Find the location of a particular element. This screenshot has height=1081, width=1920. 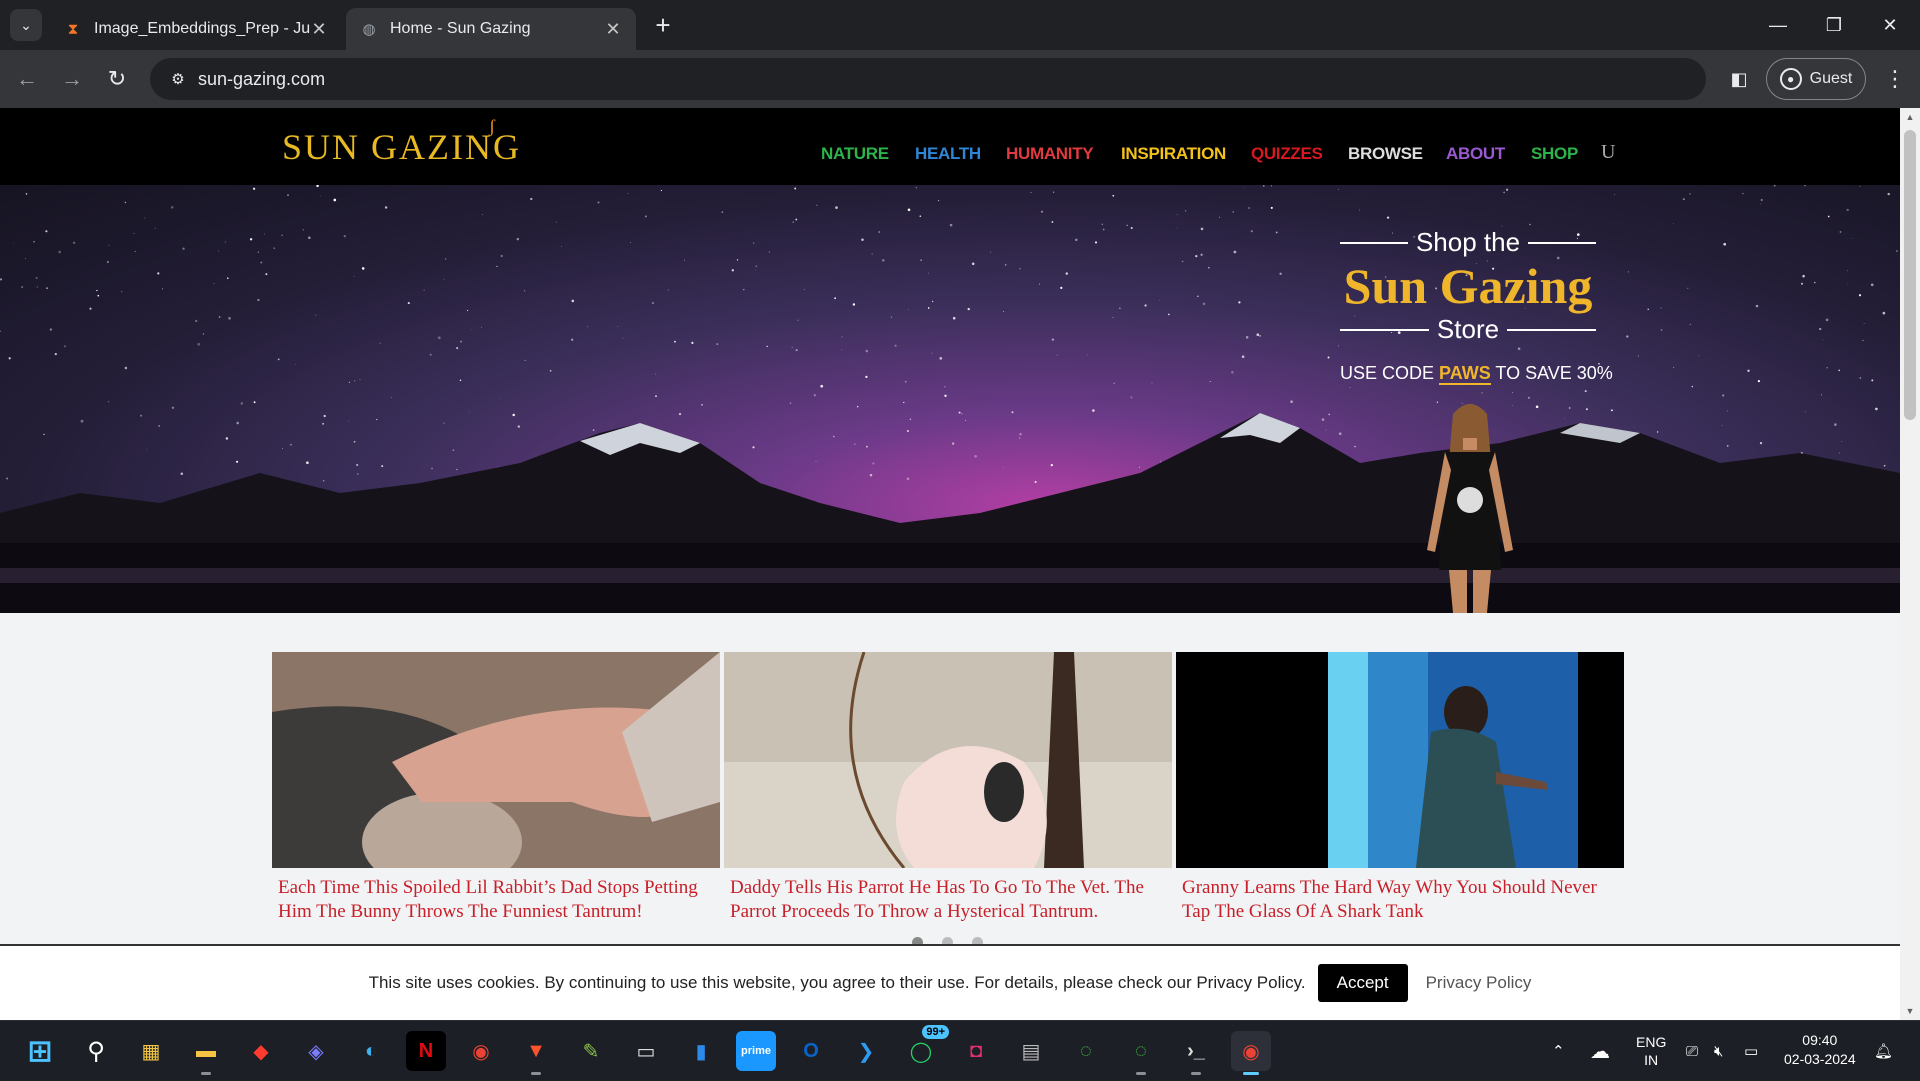

app-window-icon: ▤ is located at coordinates (1031, 1051).